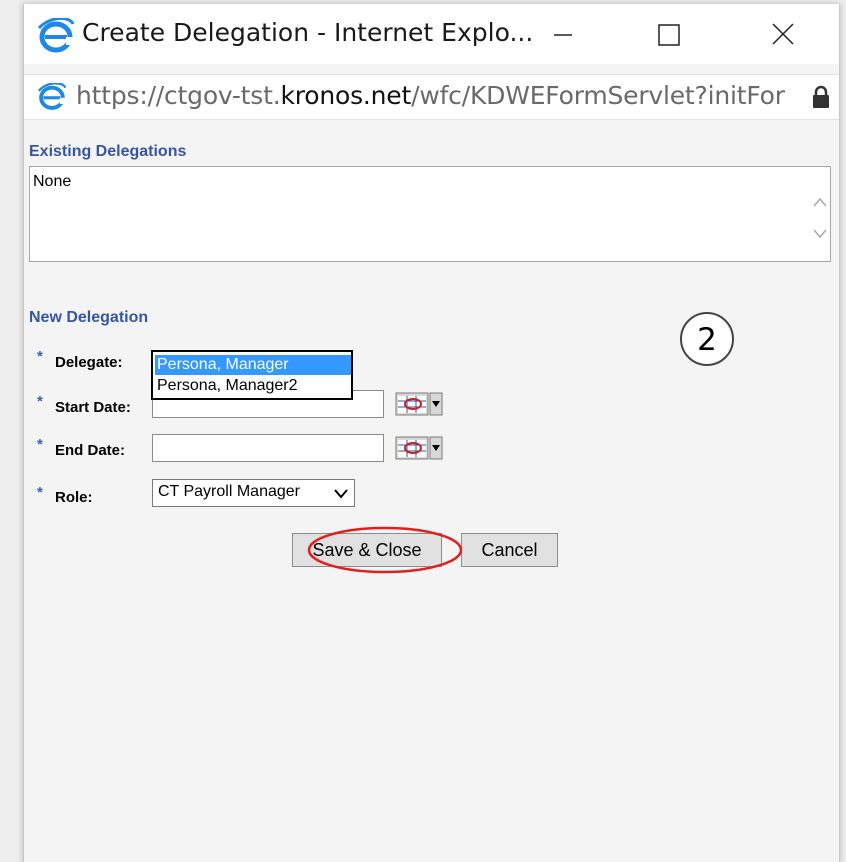 Image resolution: width=846 pixels, height=862 pixels. What do you see at coordinates (707, 340) in the screenshot?
I see `step-number: 2` at bounding box center [707, 340].